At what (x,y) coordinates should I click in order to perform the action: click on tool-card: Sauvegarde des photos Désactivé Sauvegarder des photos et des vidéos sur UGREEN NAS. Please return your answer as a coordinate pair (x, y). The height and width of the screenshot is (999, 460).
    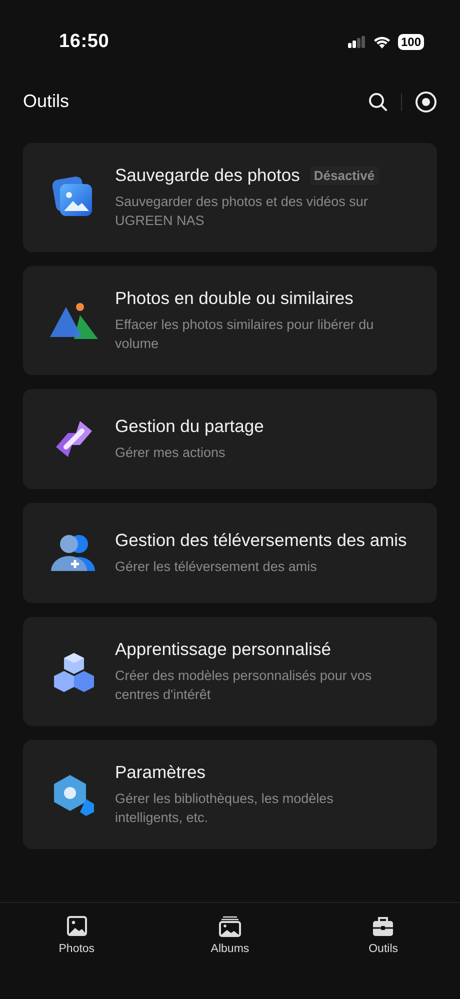
    Looking at the image, I should click on (230, 197).